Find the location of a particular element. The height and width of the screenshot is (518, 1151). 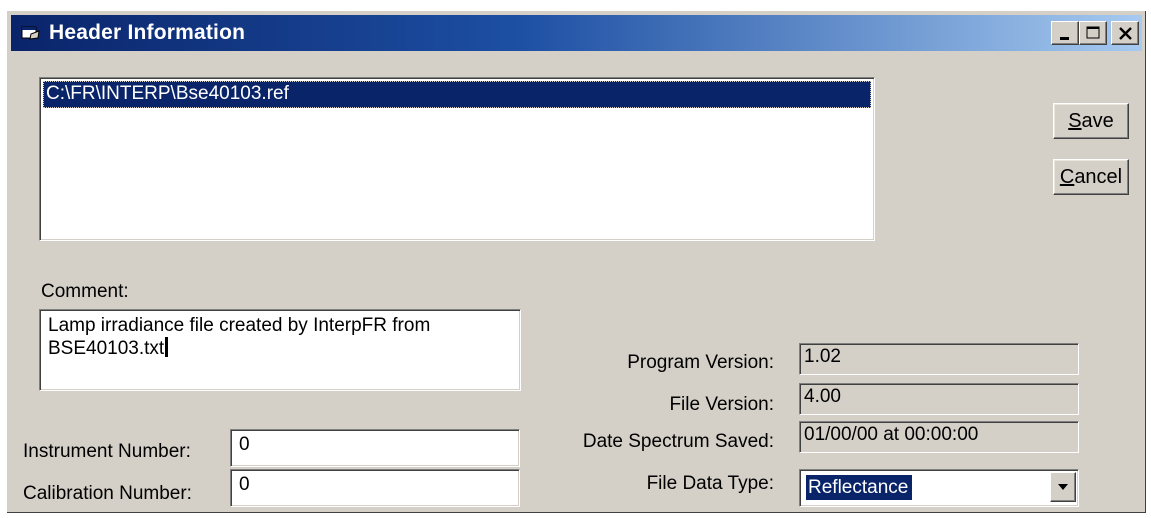

app-window-icon is located at coordinates (31, 33).